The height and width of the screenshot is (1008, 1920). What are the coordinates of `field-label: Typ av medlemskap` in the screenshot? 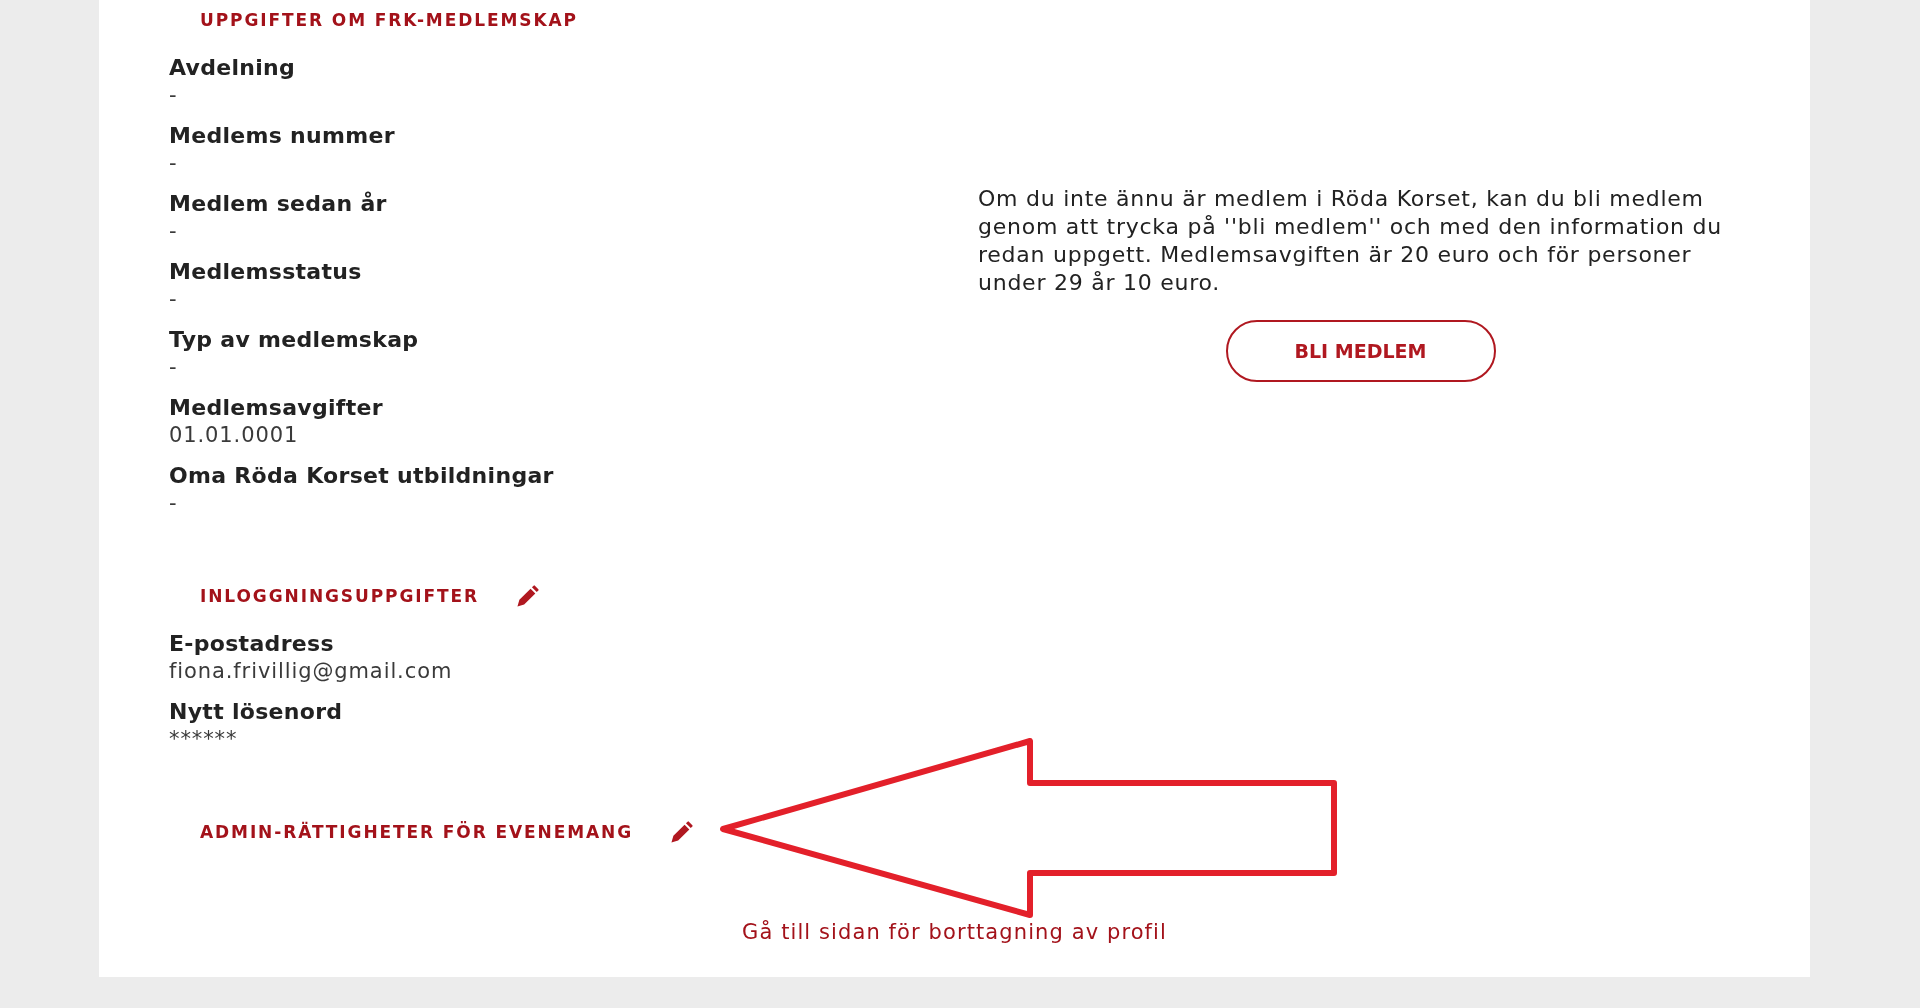 It's located at (294, 340).